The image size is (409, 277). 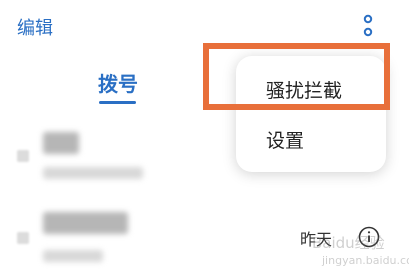 I want to click on highlight-annotation-box, so click(x=296, y=76).